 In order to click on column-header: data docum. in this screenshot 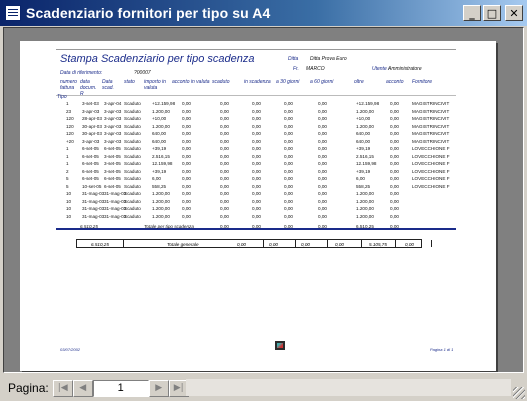, I will do `click(88, 85)`.